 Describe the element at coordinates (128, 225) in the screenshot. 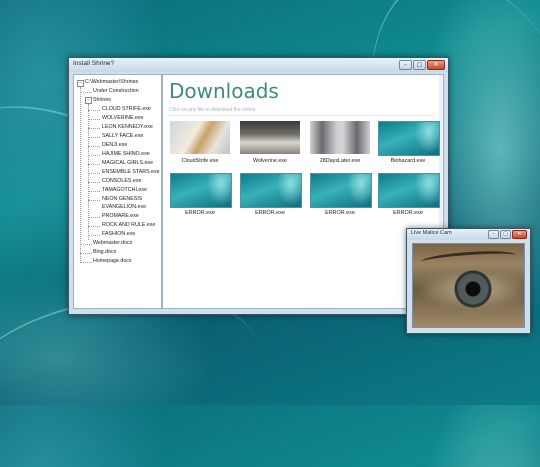

I see `tree-item: ROCK AND RULE.exe` at that location.